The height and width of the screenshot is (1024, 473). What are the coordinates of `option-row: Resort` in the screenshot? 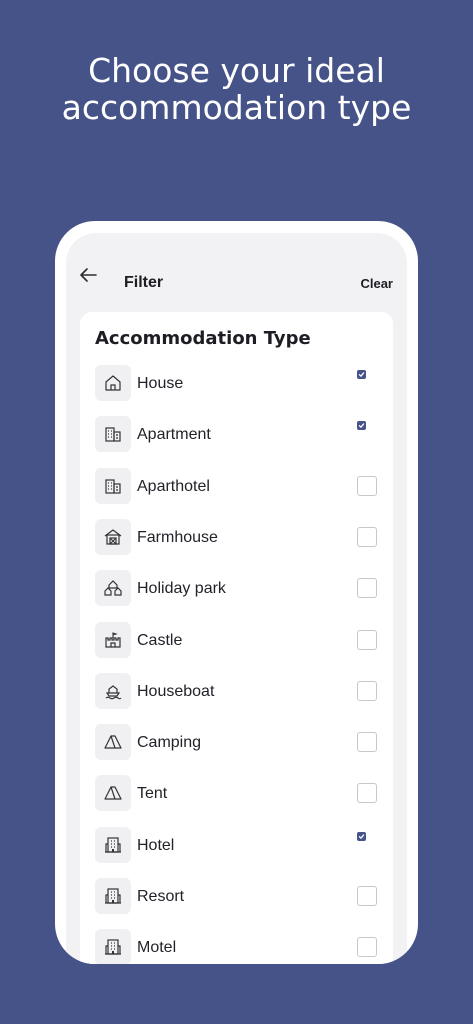 It's located at (240, 897).